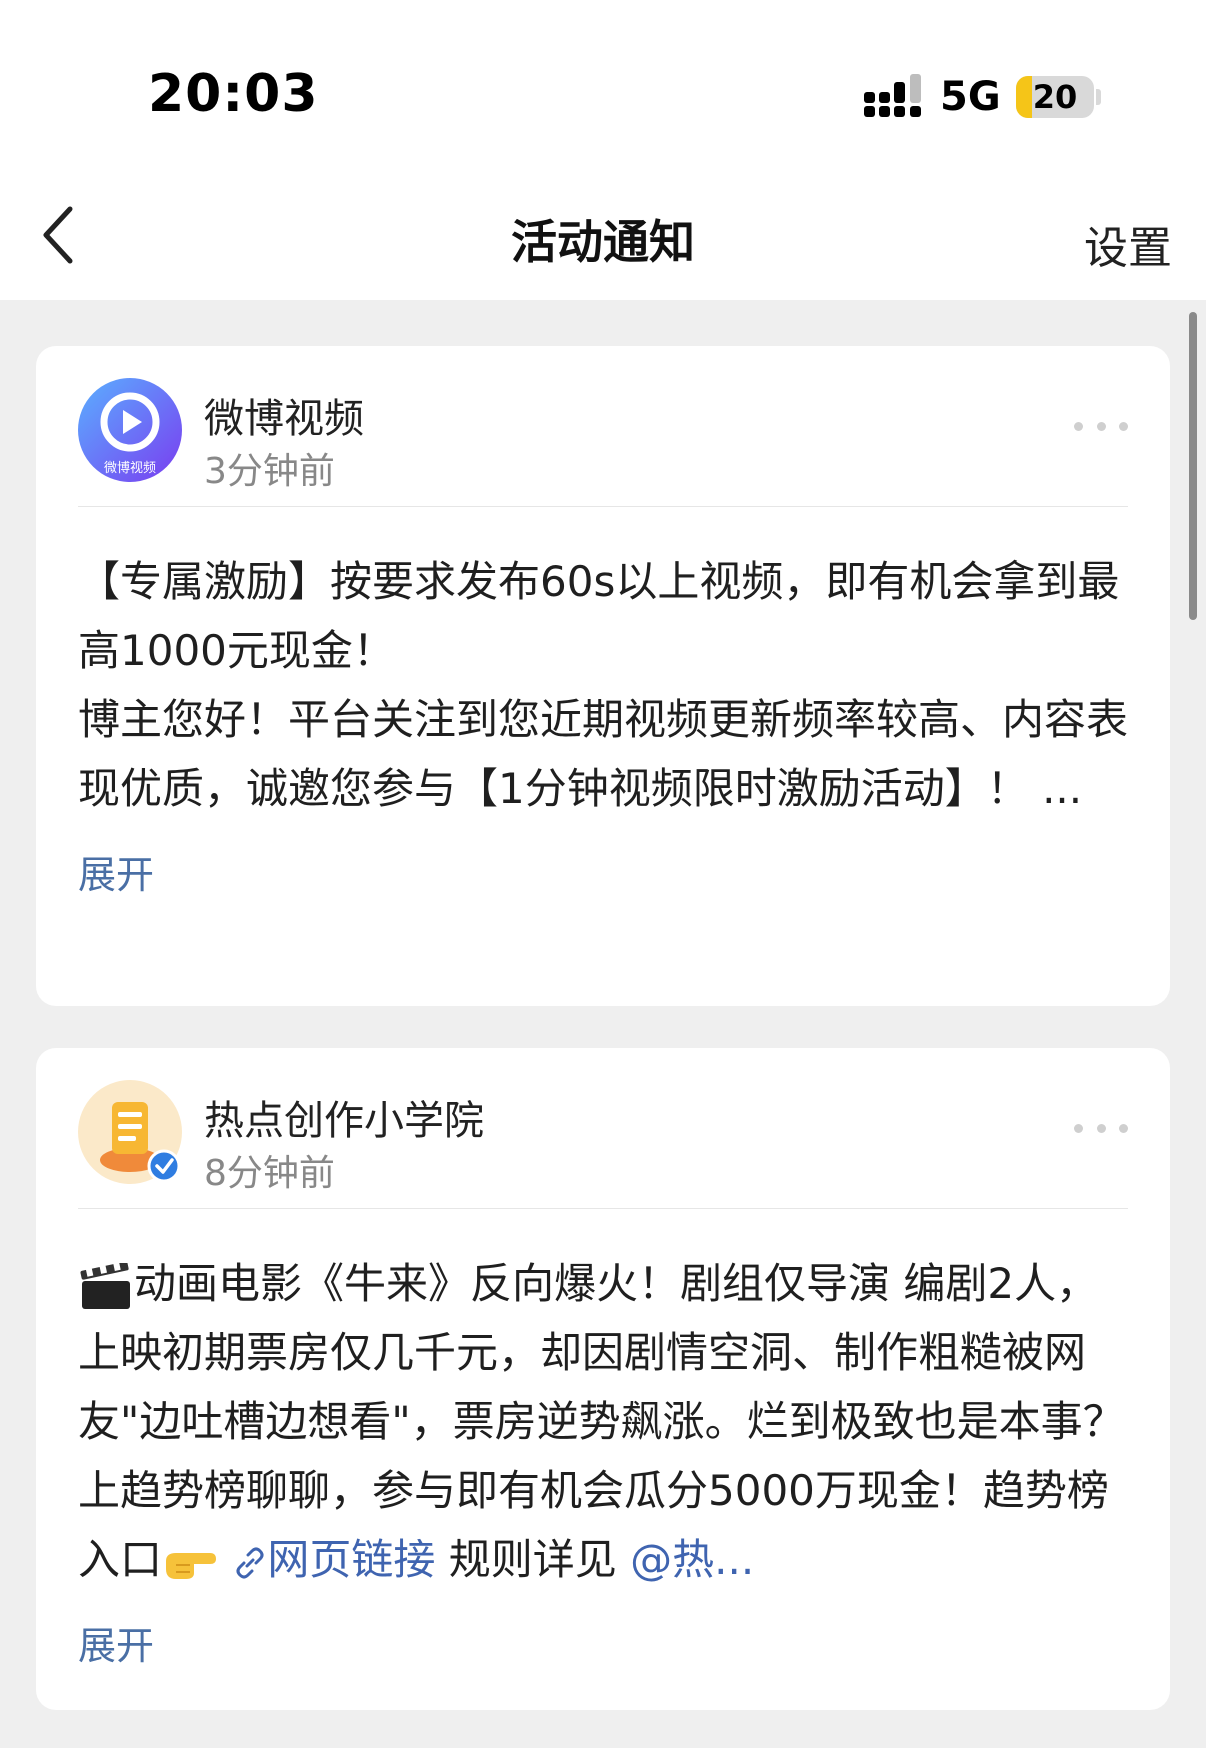 The width and height of the screenshot is (1206, 1748). I want to click on battery-level: 20, so click(1055, 97).